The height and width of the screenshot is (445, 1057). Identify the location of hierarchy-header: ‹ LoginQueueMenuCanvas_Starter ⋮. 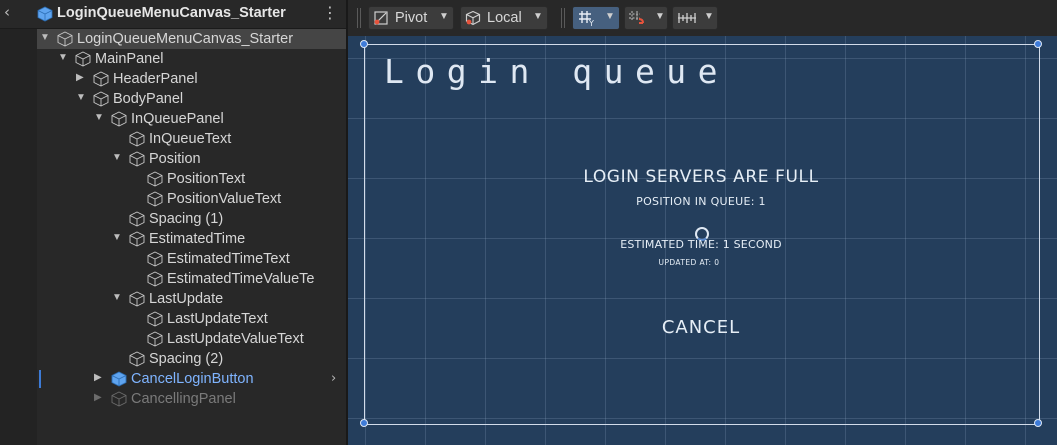
(173, 14).